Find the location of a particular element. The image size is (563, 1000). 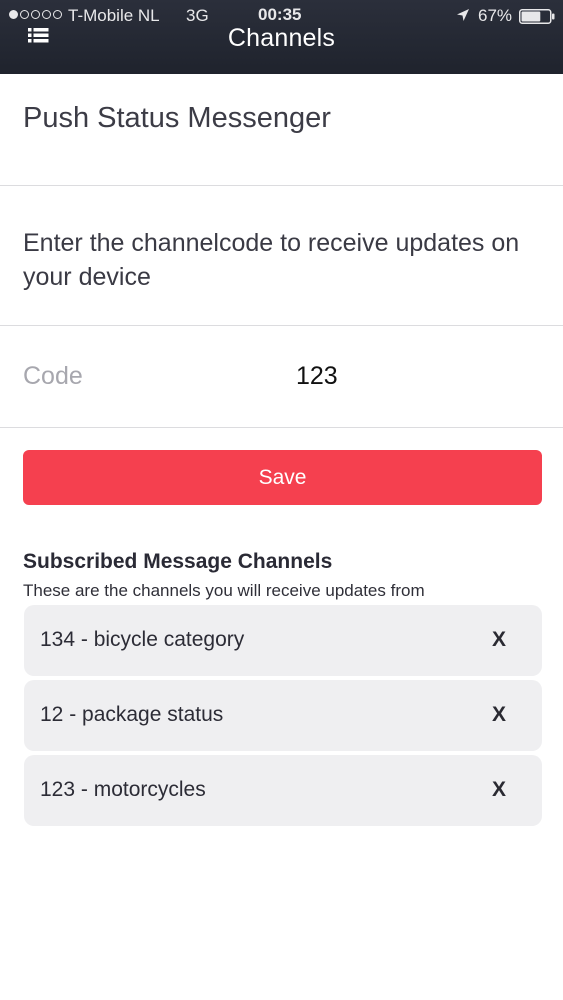

battery-icon is located at coordinates (537, 16).